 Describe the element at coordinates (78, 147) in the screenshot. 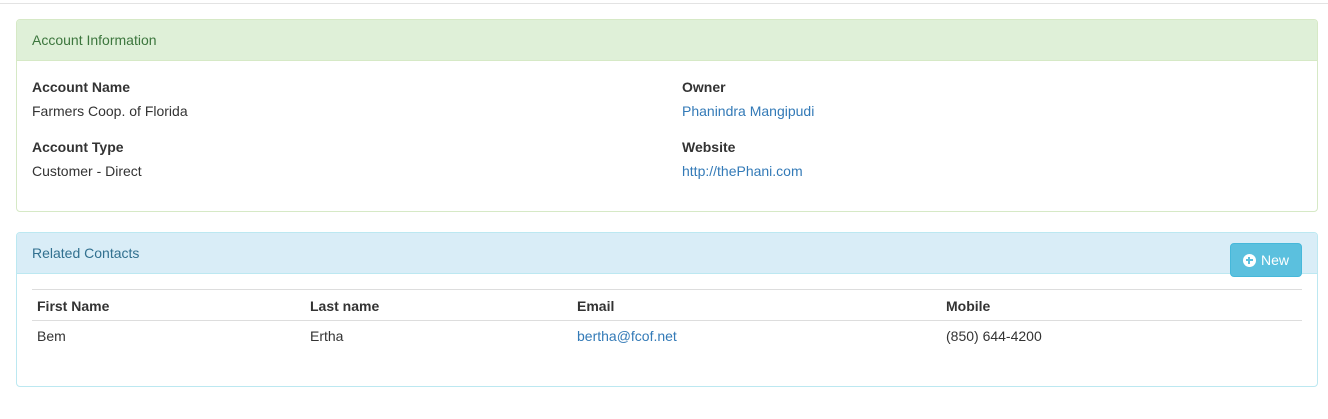

I see `account-type-label: Account Type` at that location.